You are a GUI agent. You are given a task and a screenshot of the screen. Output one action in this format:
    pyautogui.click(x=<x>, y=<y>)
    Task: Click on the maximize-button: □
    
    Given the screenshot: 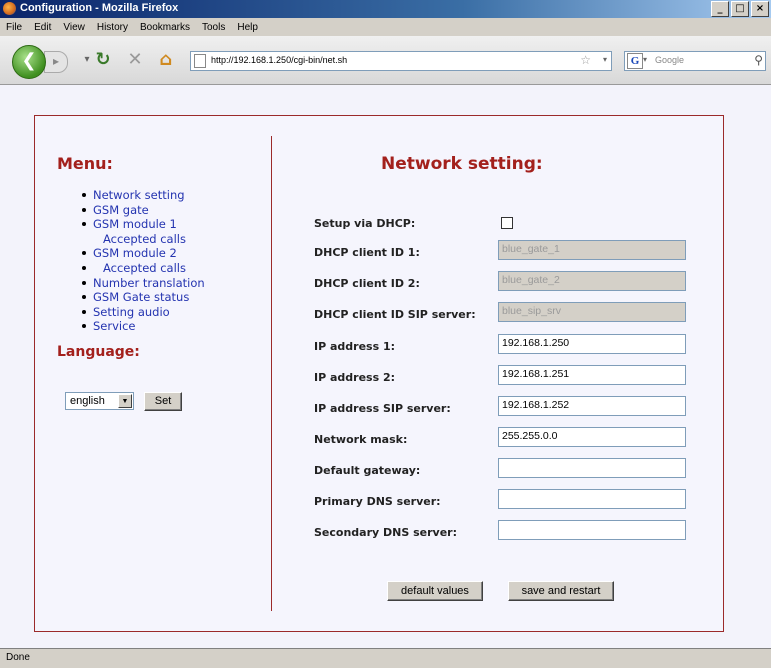 What is the action you would take?
    pyautogui.click(x=740, y=9)
    